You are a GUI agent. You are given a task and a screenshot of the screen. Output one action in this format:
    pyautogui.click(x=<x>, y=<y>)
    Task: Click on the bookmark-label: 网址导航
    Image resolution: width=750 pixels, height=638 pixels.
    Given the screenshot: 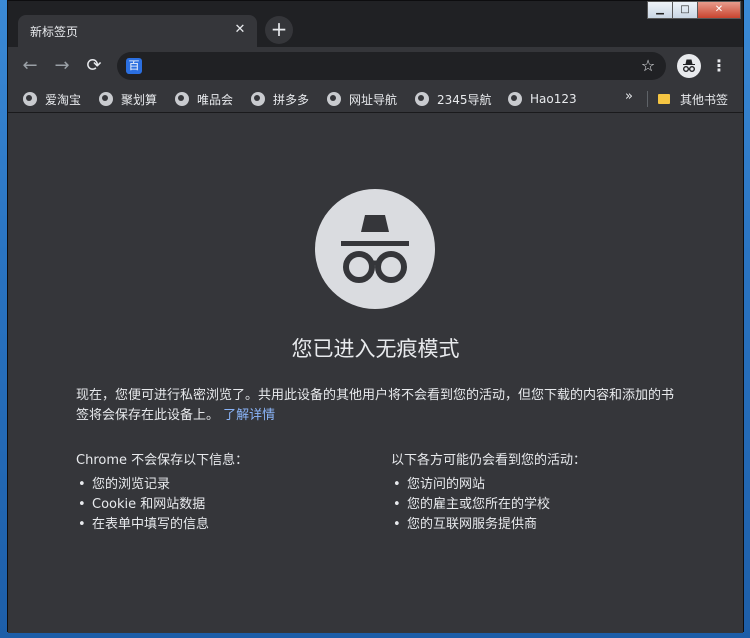 What is the action you would take?
    pyautogui.click(x=373, y=99)
    